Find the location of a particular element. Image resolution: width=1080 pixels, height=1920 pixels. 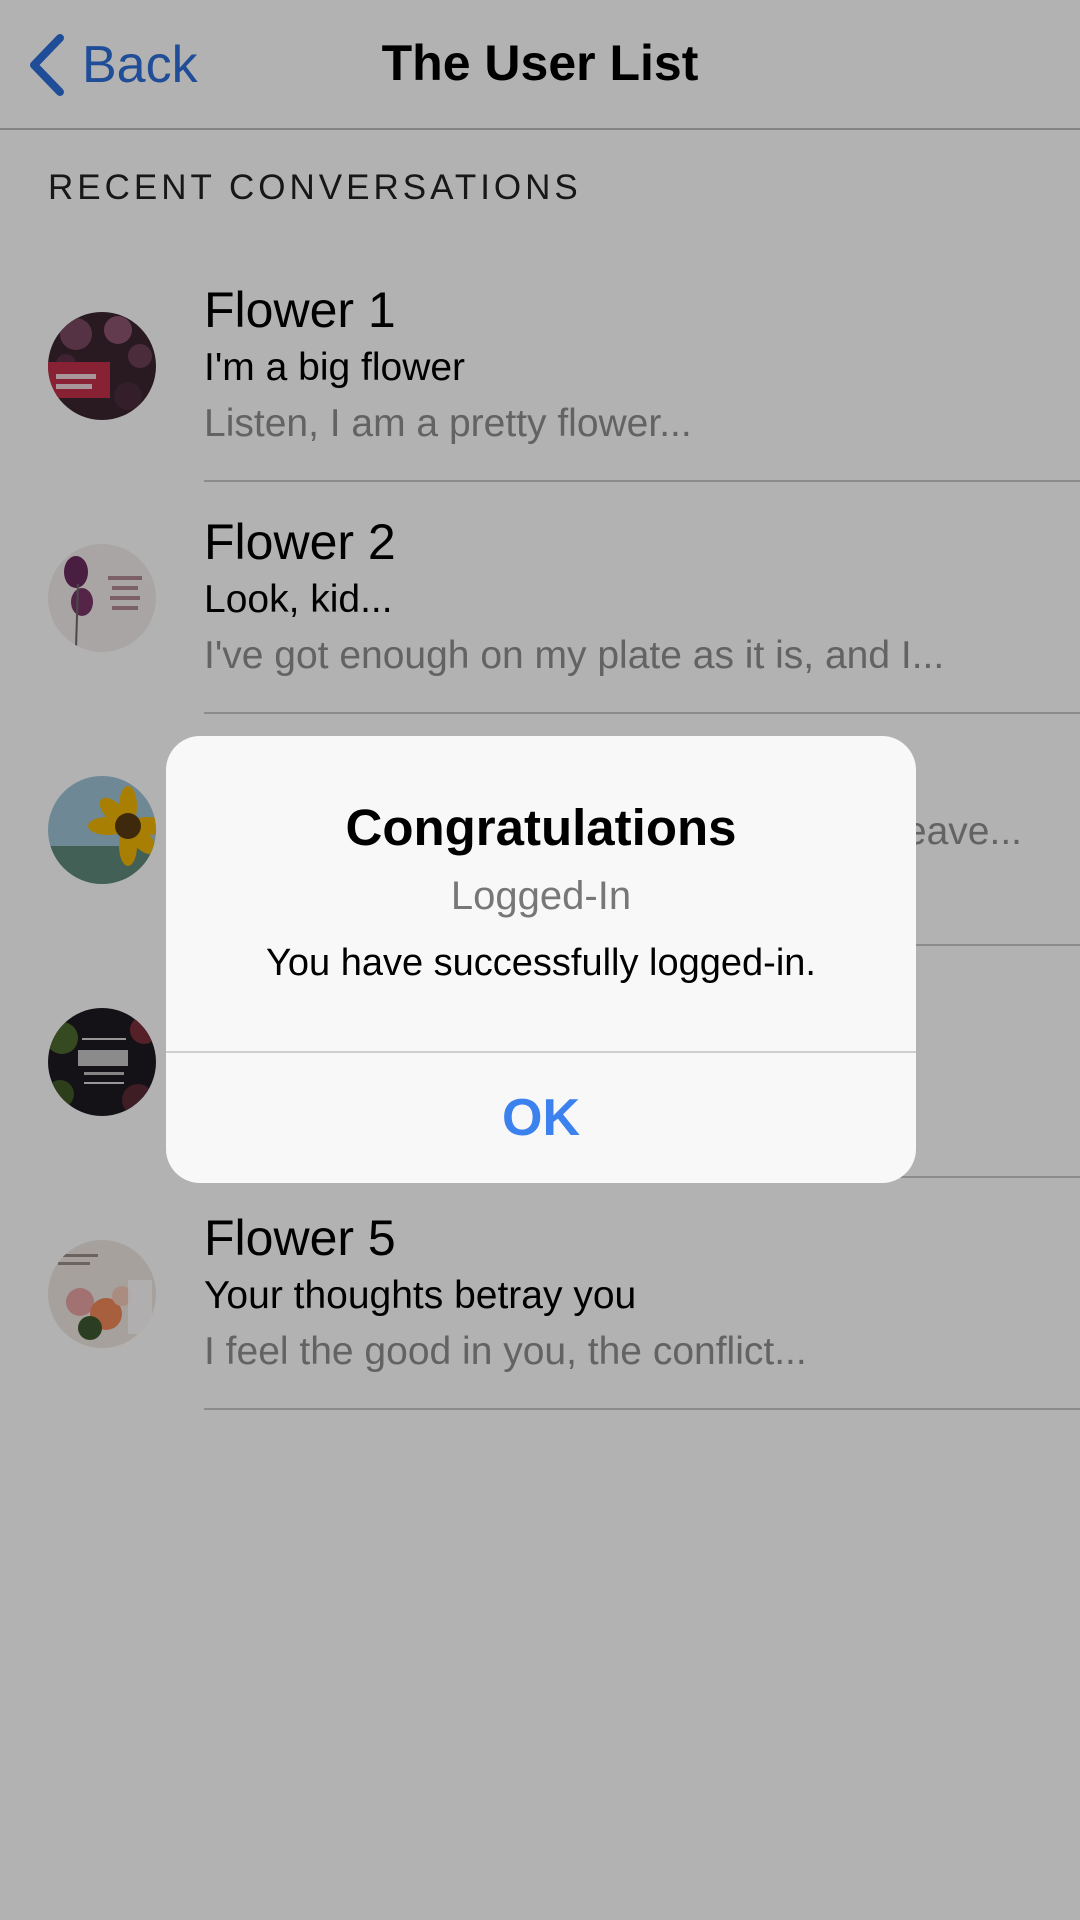

alert-subtitle: Logged-In is located at coordinates (541, 896).